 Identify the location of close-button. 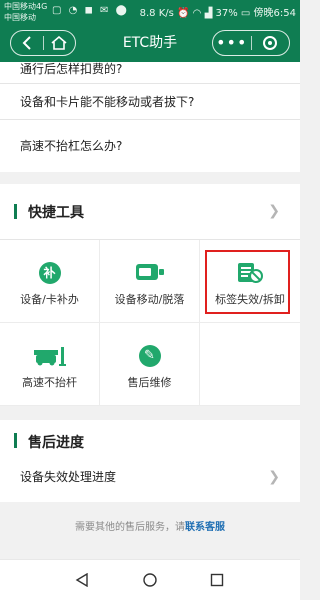
(271, 43).